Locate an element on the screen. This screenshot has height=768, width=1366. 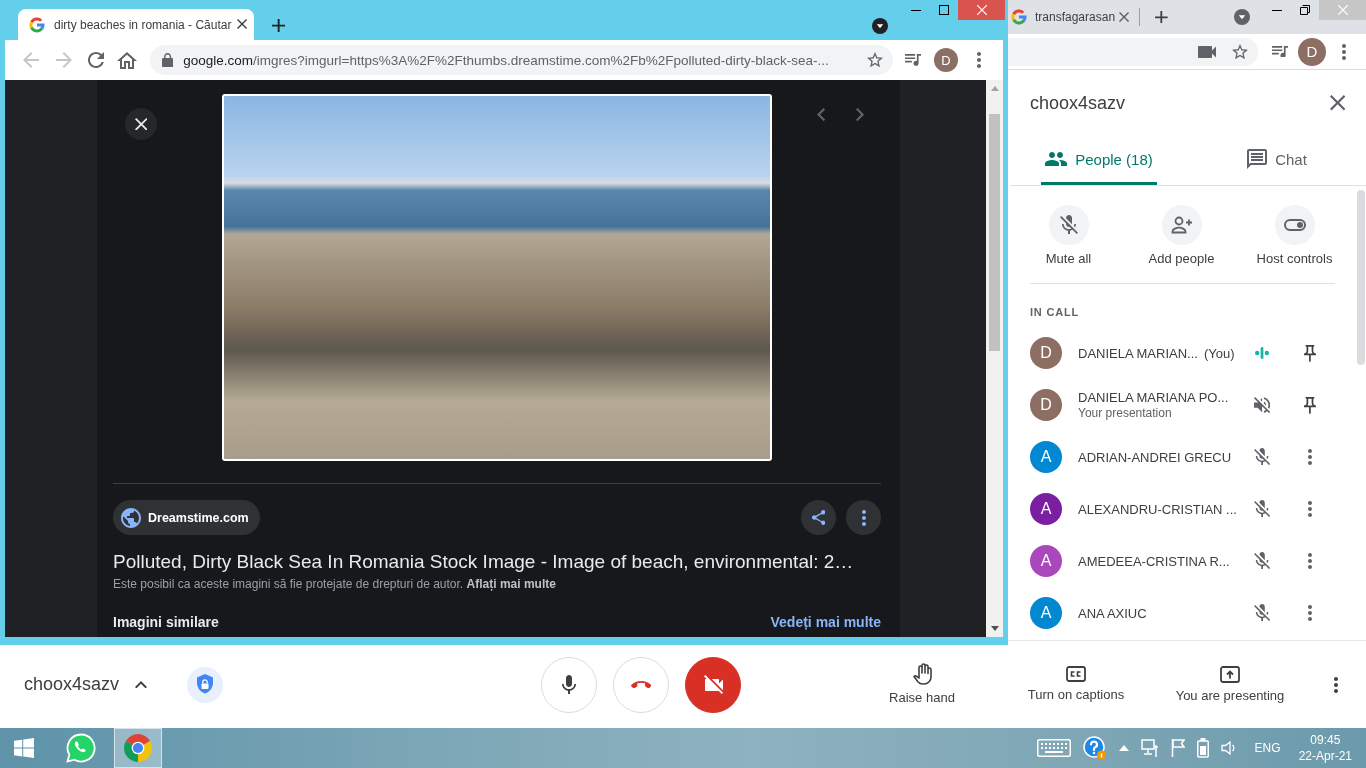
captions-button: Turn on captions is located at coordinates (1076, 684).